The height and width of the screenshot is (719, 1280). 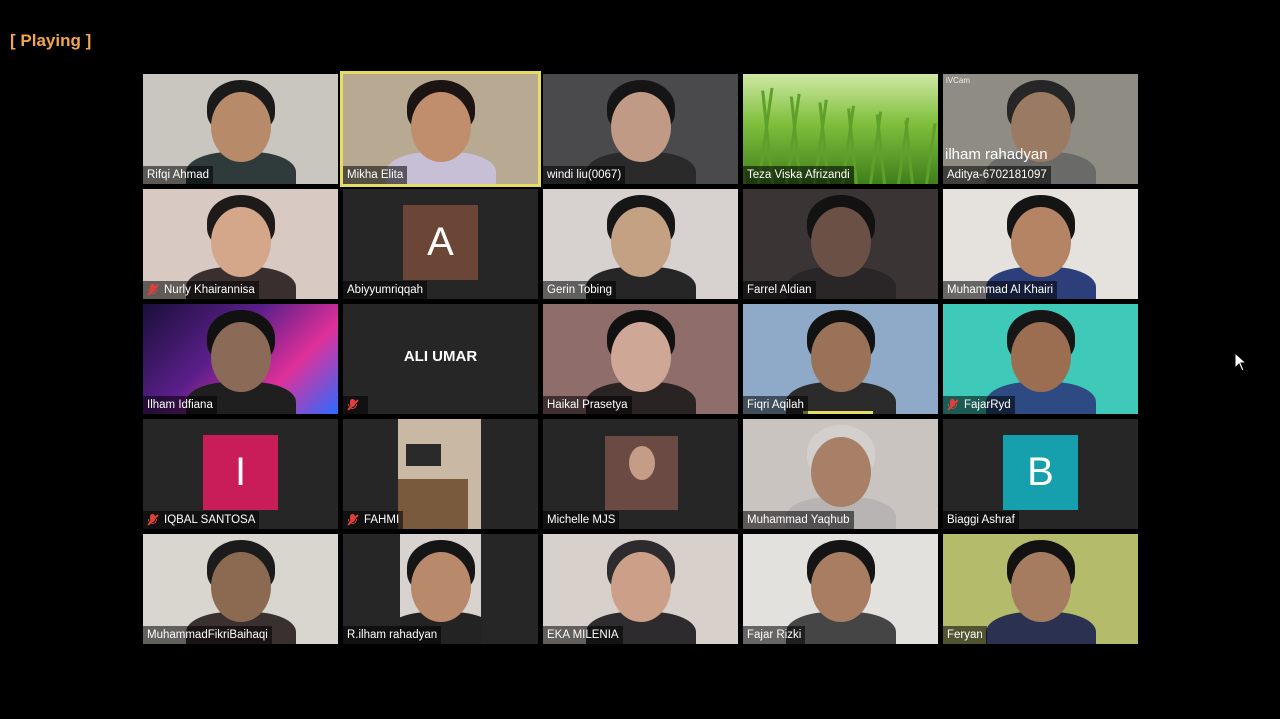 I want to click on participant-name: Farrel Aldian, so click(x=779, y=290).